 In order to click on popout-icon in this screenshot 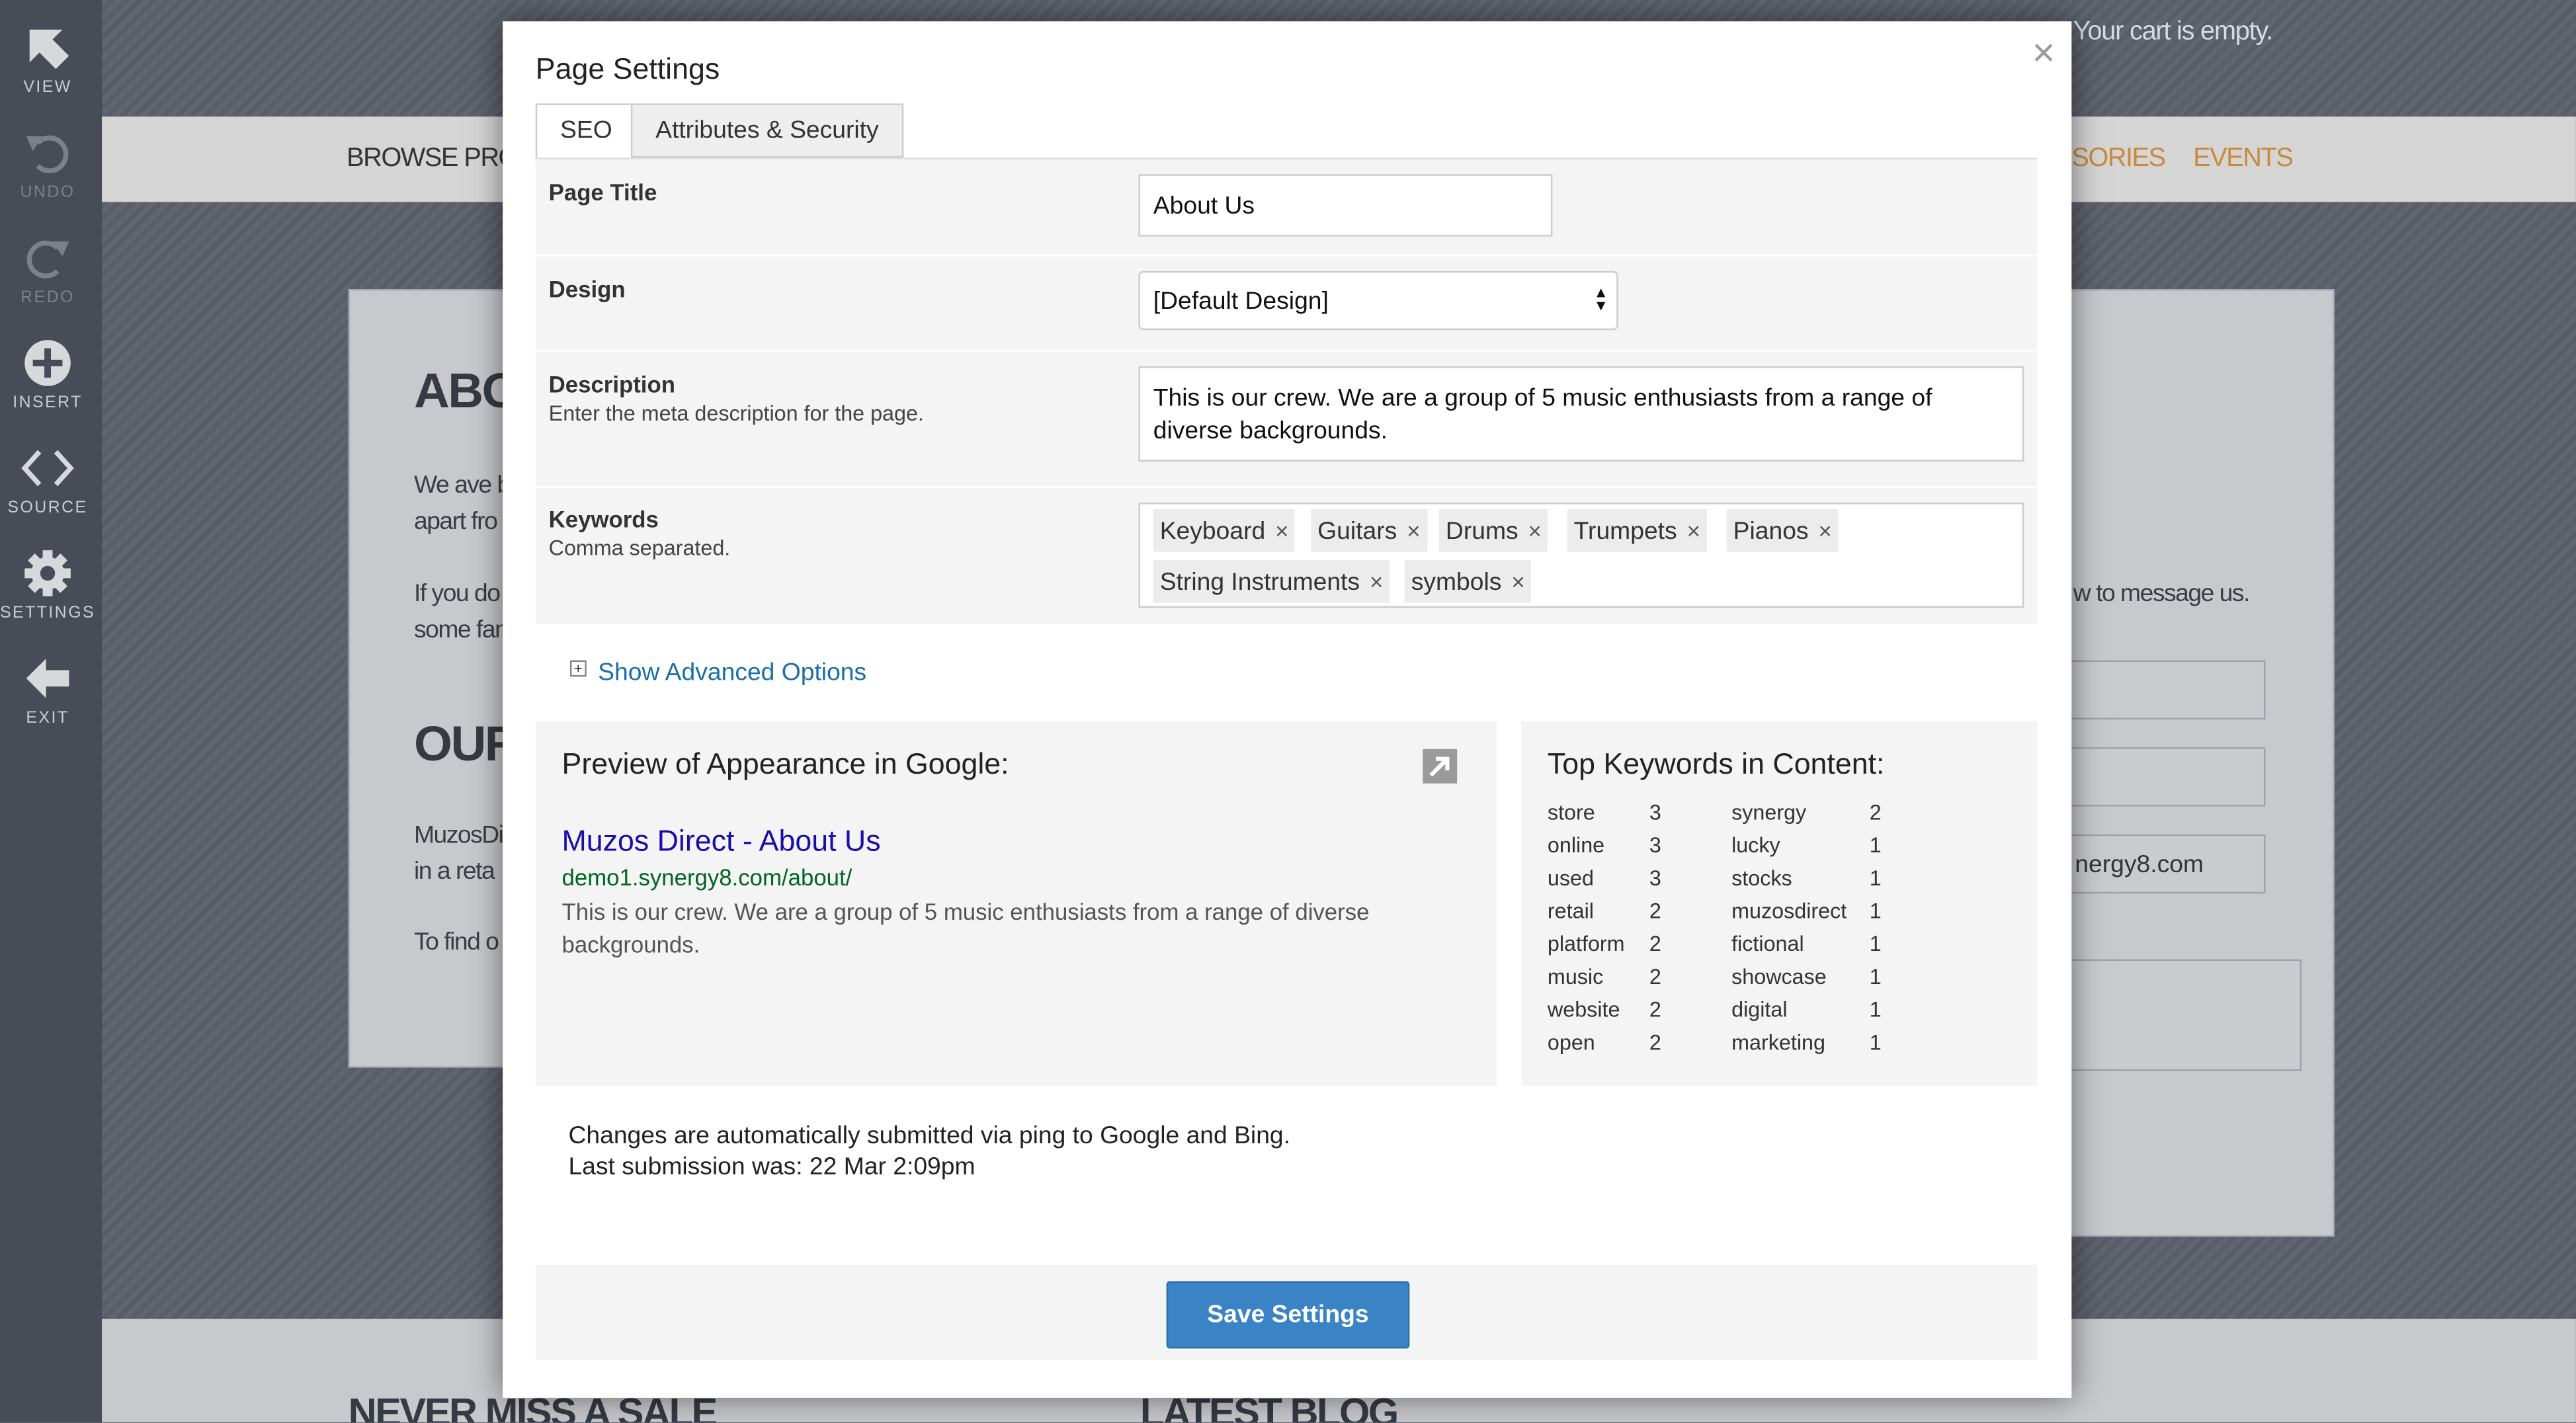, I will do `click(1441, 766)`.